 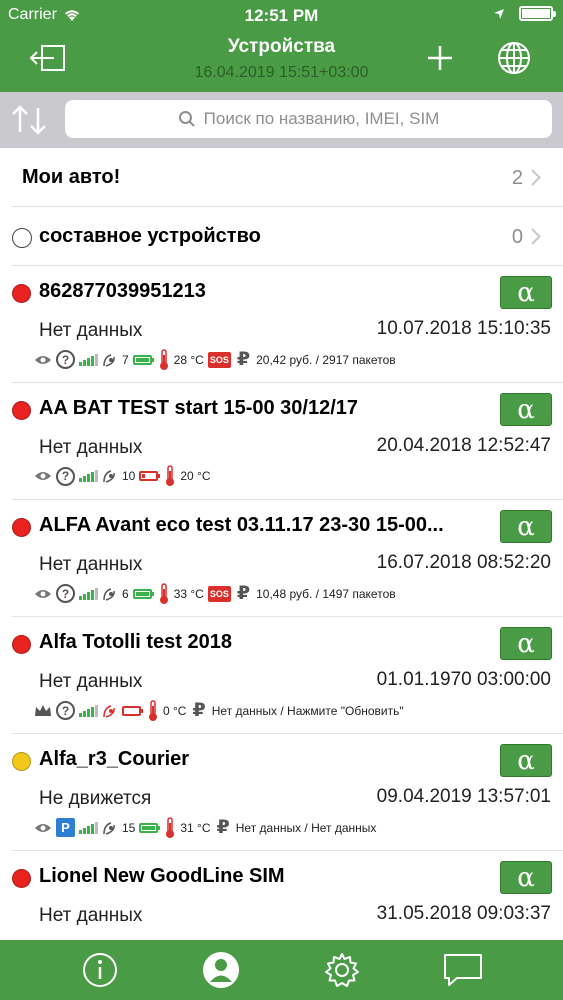 I want to click on search-placeholder: Поиск по названию, IMEI, SIM, so click(x=321, y=118).